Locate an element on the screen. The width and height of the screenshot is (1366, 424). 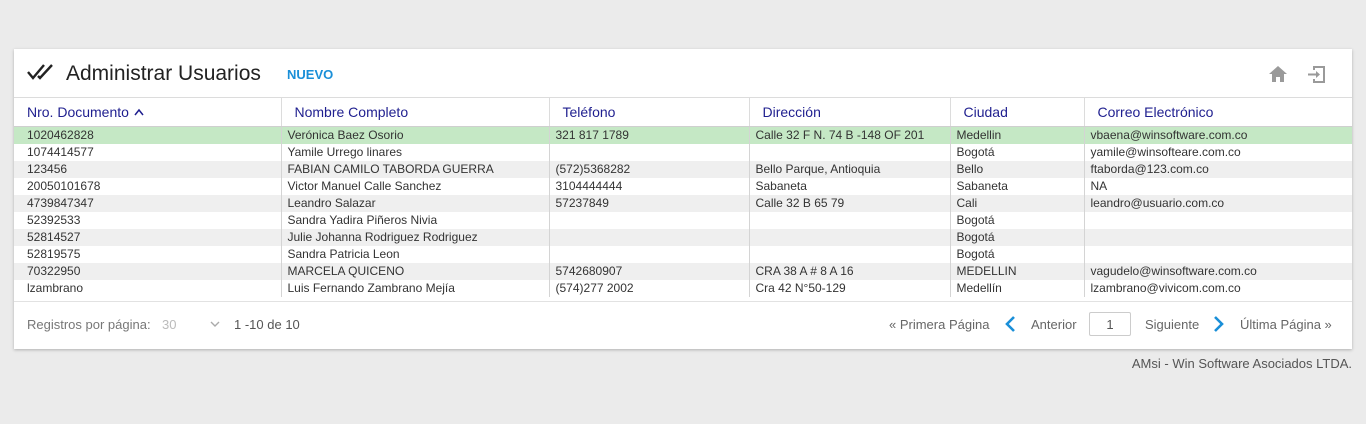
cell-phone: (574)277 2002 is located at coordinates (648, 288).